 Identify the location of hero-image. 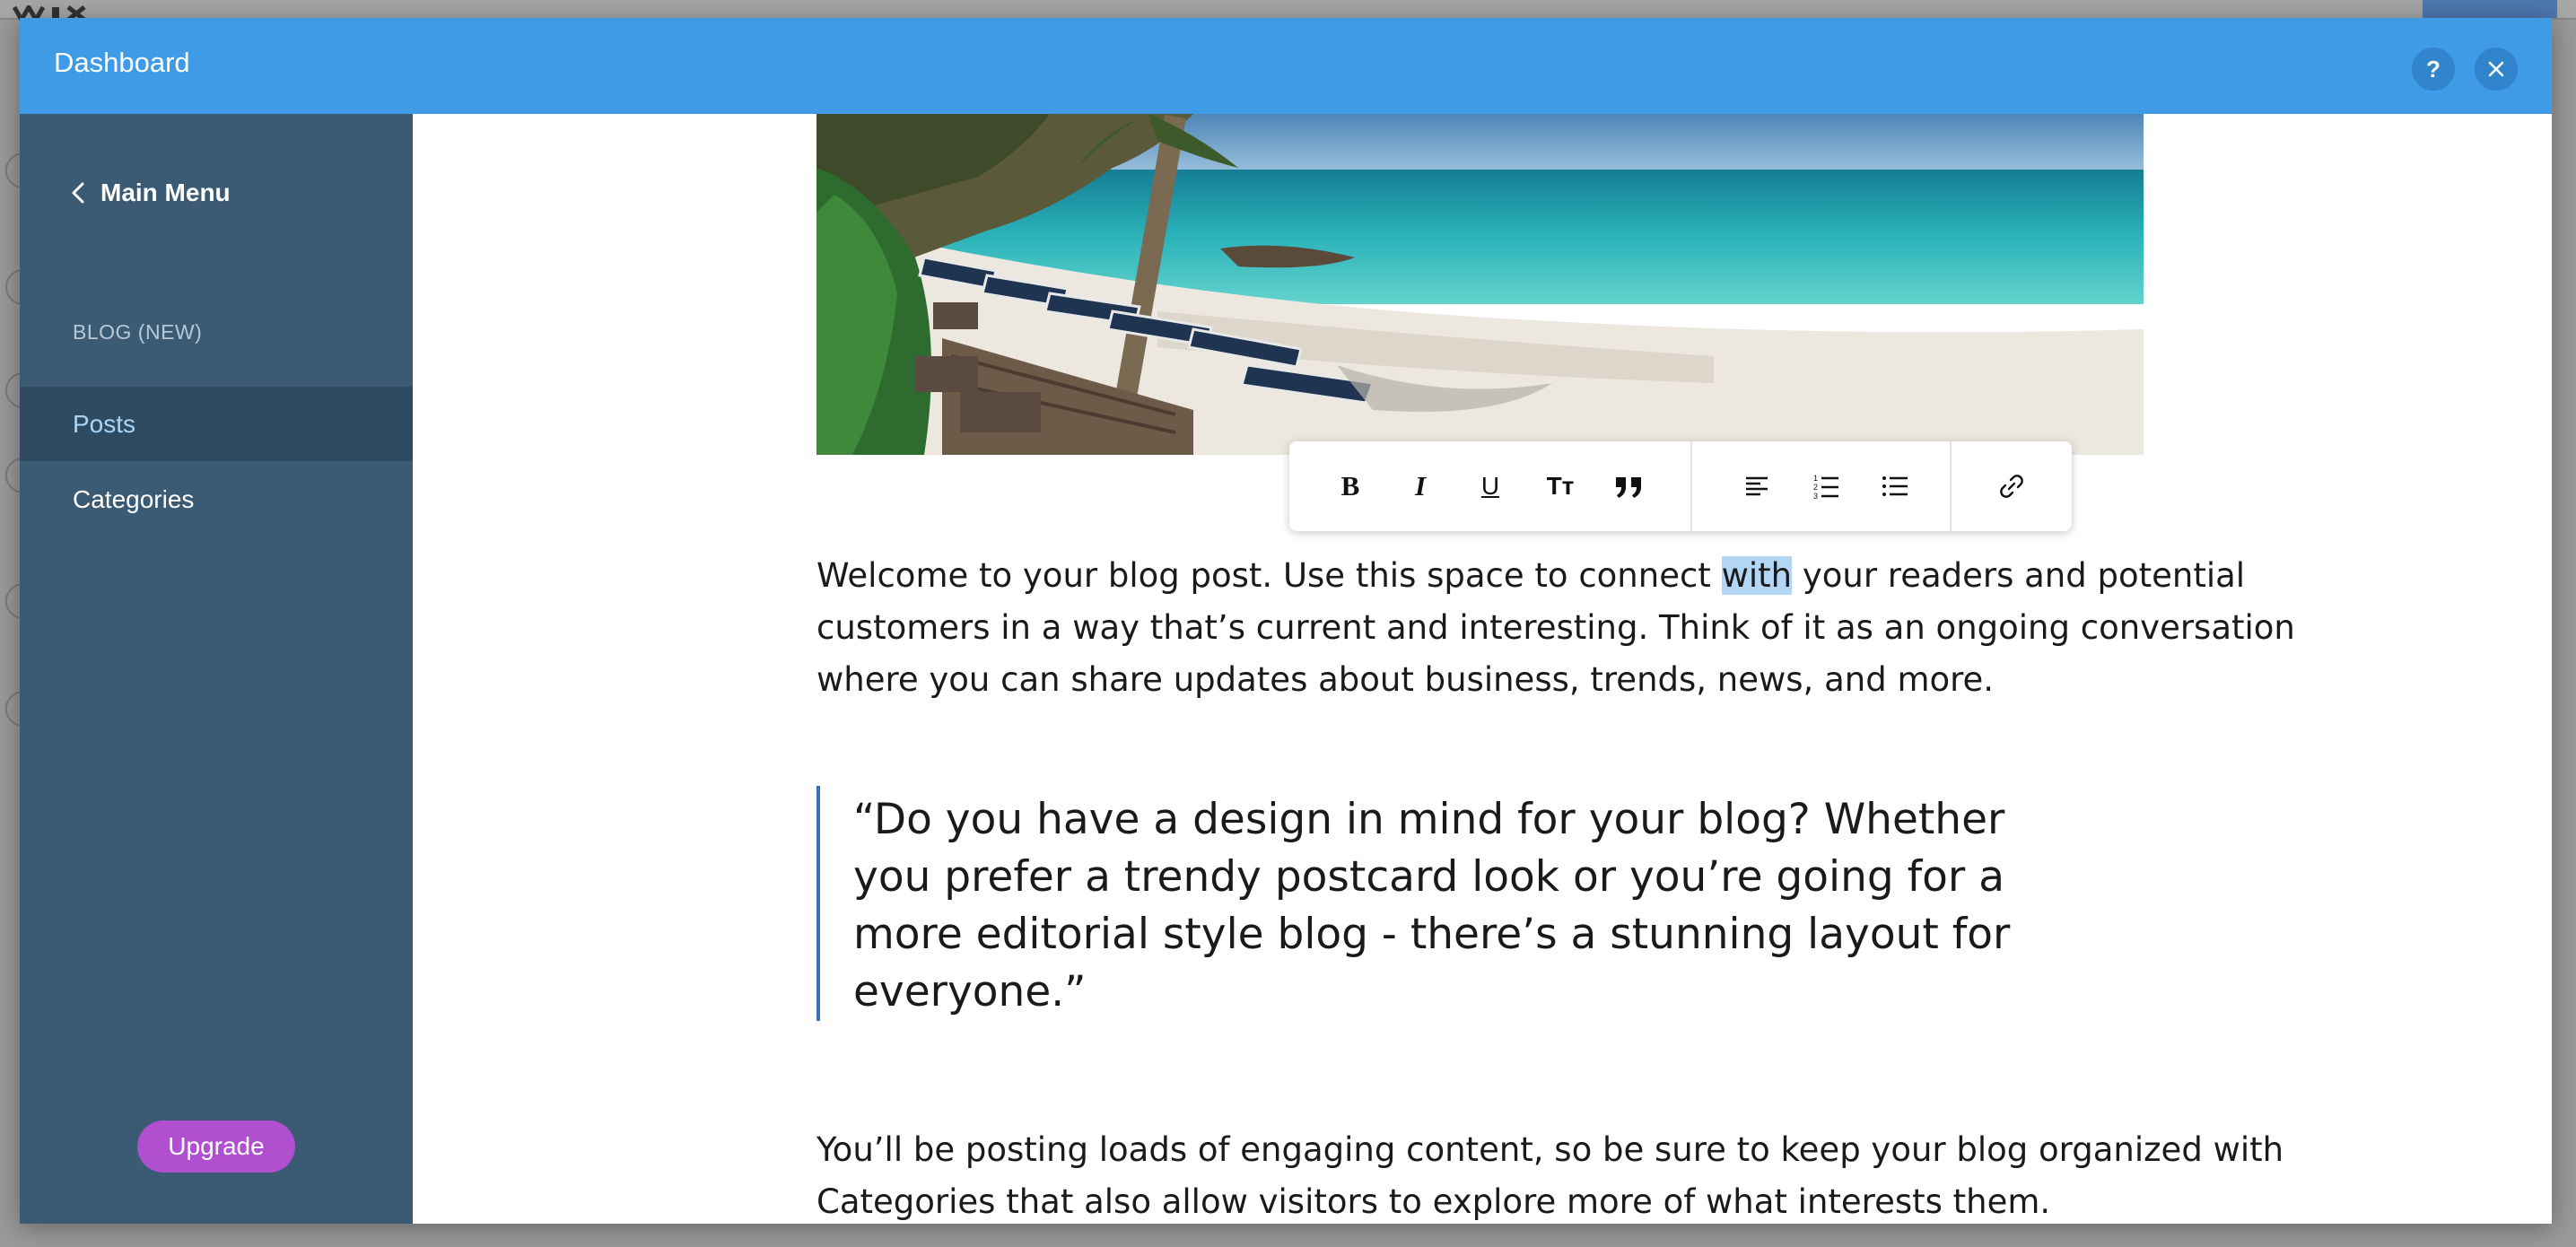
(1480, 284).